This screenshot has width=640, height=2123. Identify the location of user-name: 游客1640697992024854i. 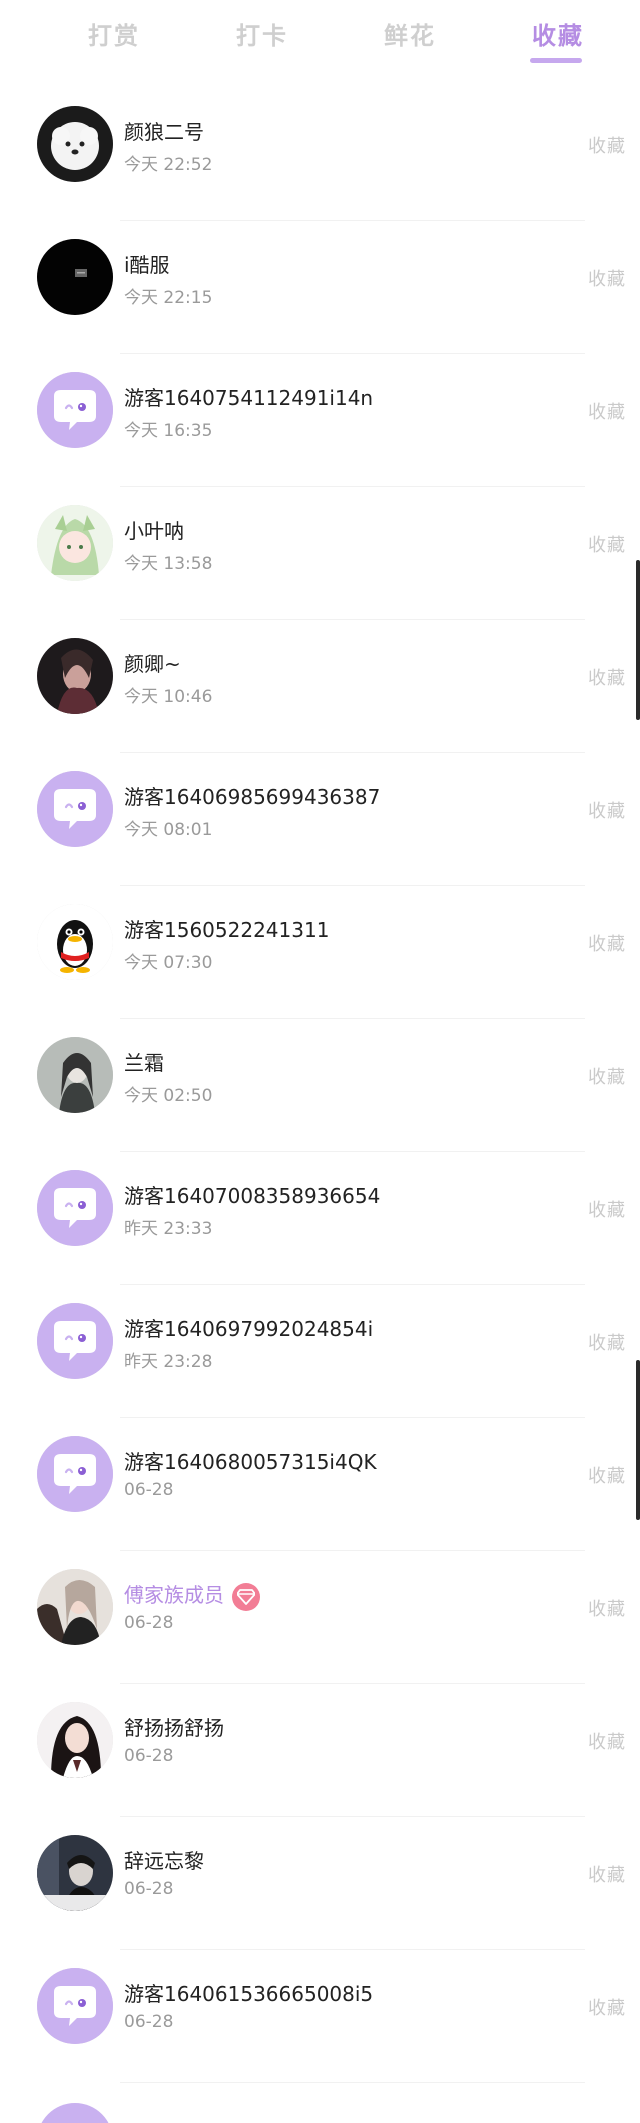
(248, 1327).